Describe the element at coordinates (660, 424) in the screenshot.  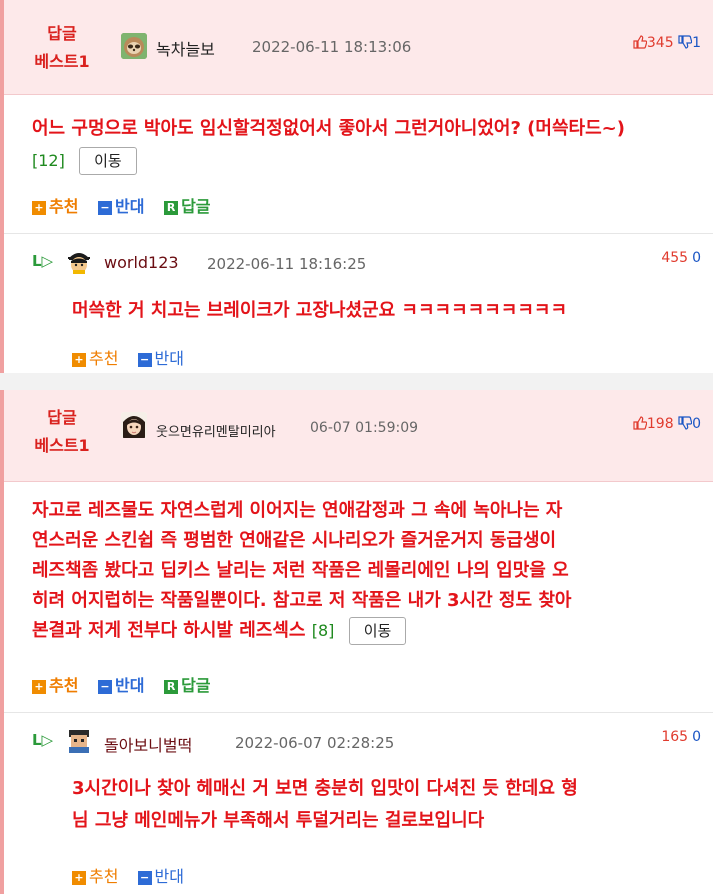
I see `votes-up-count: 198` at that location.